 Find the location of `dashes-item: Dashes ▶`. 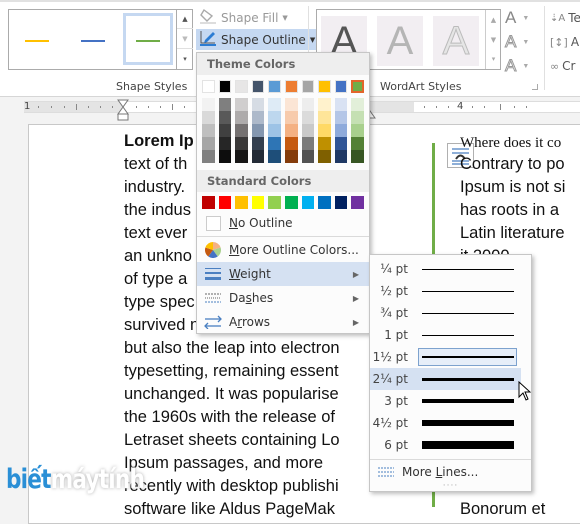

dashes-item: Dashes ▶ is located at coordinates (283, 298).